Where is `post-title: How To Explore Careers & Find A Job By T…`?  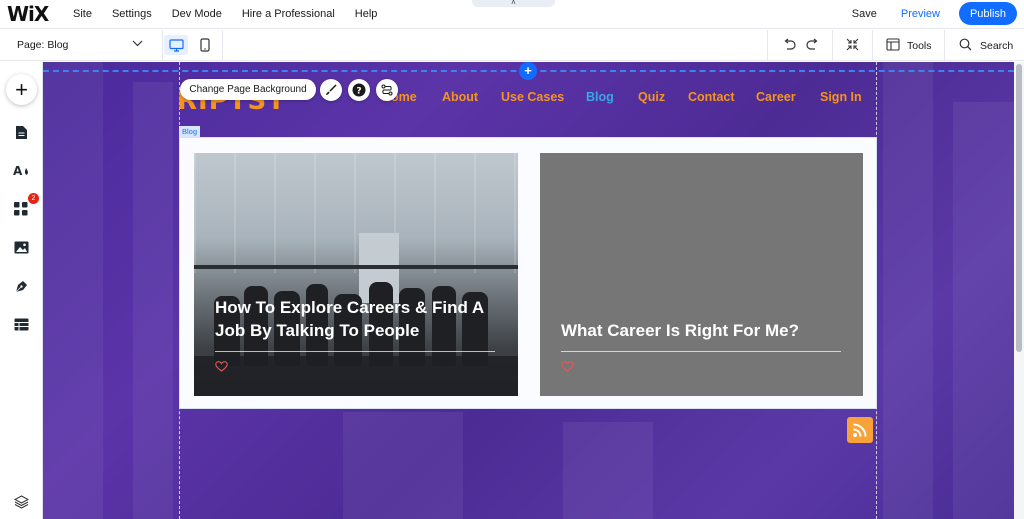 post-title: How To Explore Careers & Find A Job By T… is located at coordinates (360, 319).